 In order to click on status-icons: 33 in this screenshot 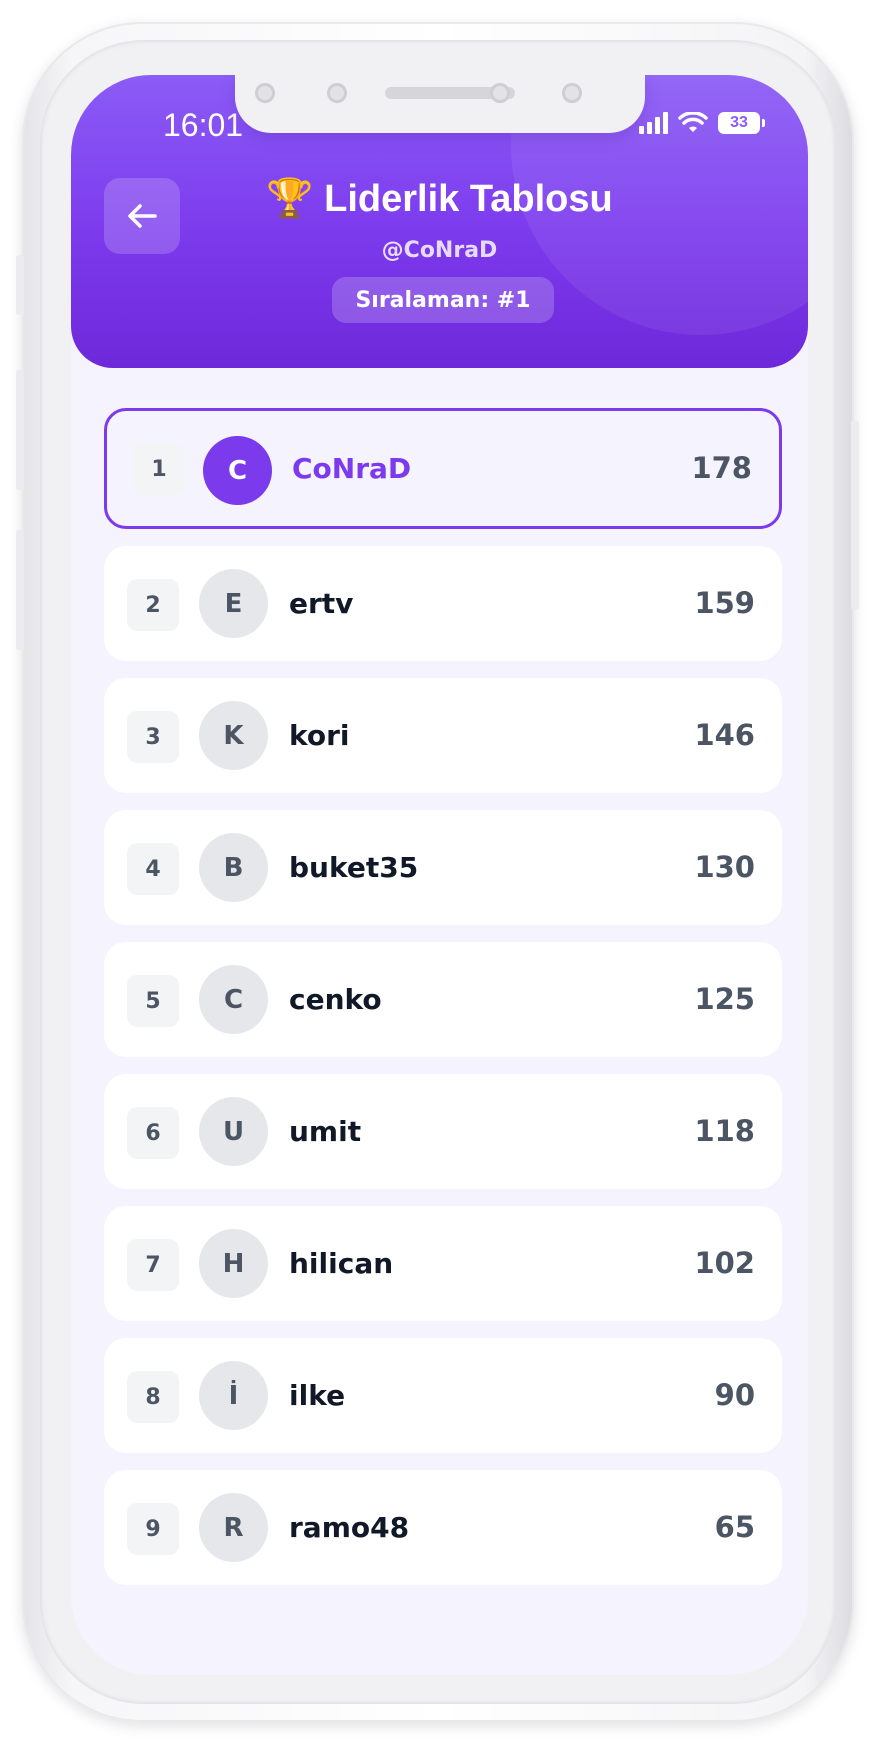, I will do `click(702, 123)`.